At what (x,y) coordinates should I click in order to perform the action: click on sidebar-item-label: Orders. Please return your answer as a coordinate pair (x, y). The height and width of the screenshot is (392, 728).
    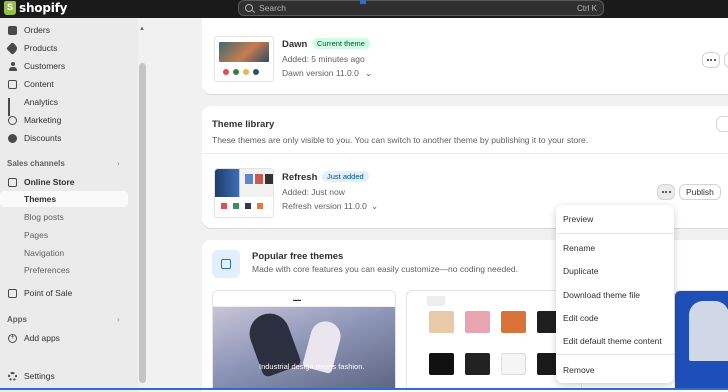
    Looking at the image, I should click on (37, 30).